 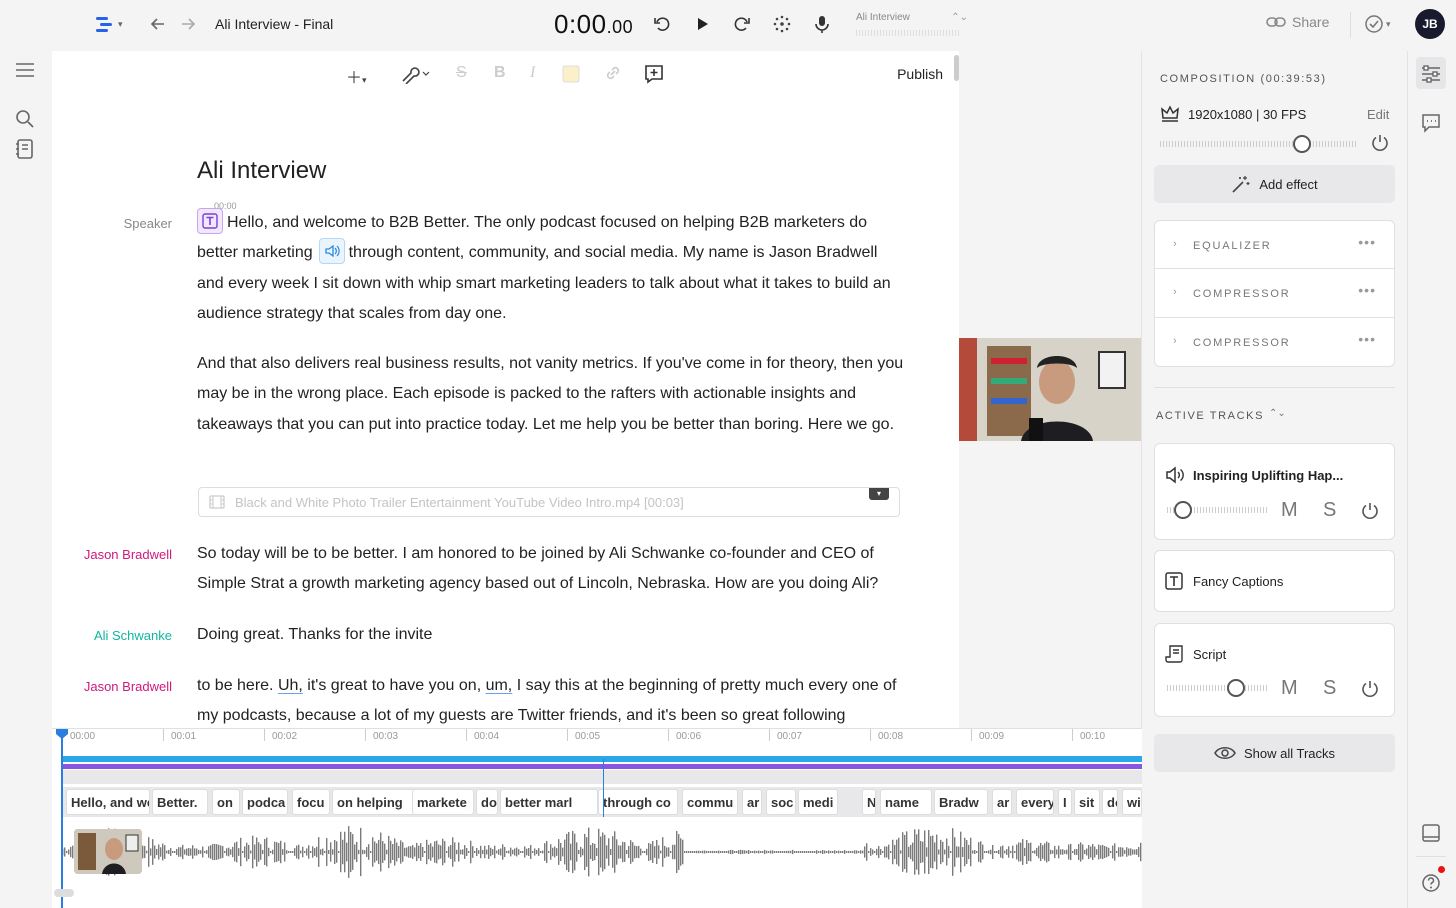 I want to click on word-chip: on helping, so click(x=374, y=802).